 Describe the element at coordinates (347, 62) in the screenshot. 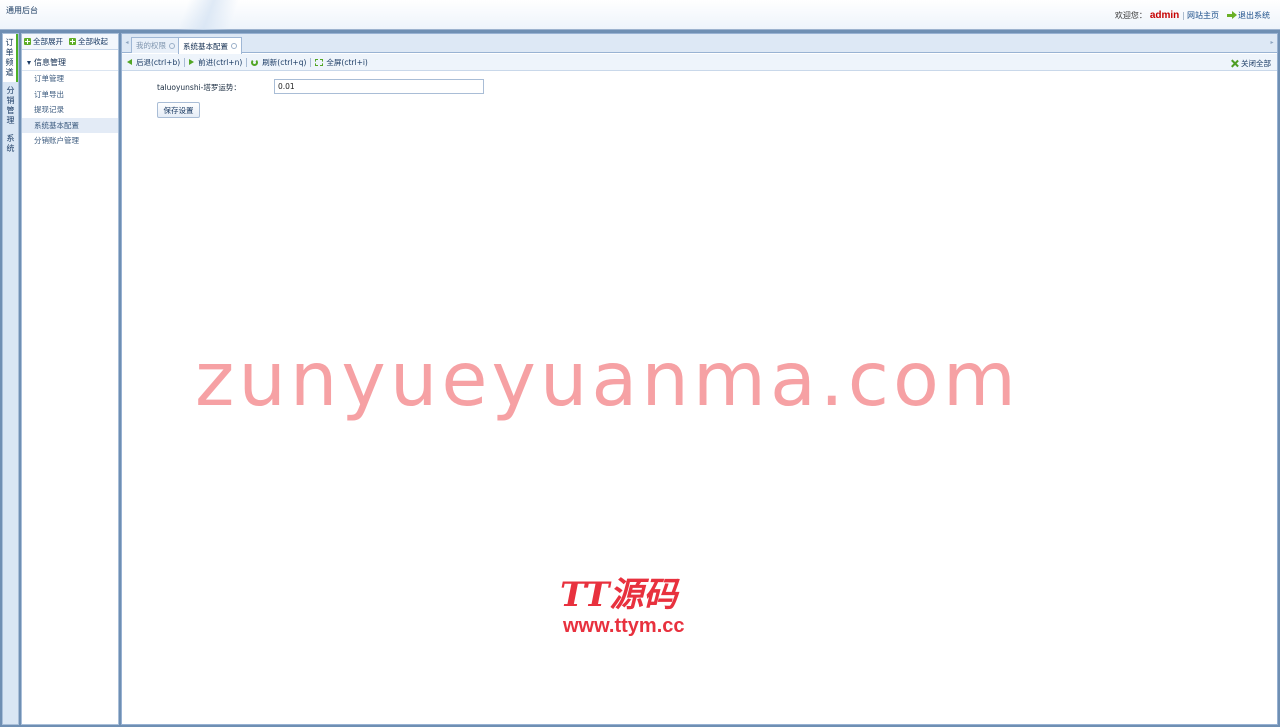

I see `fullscreen-label: 全屏(ctrl+i)` at that location.